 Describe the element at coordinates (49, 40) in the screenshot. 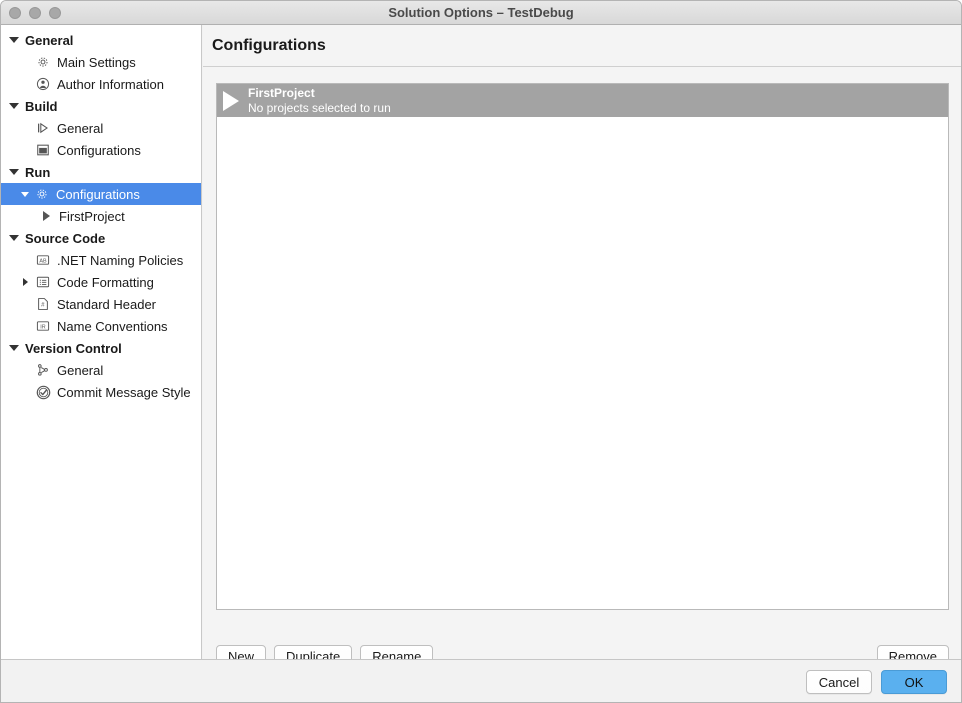

I see `sidebar-group-label: General` at that location.